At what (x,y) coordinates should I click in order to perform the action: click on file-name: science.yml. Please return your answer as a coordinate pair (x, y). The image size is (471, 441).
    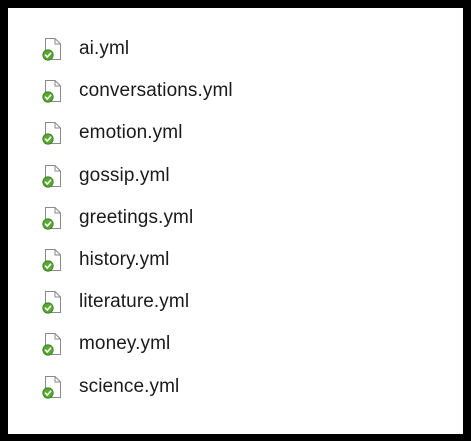
    Looking at the image, I should click on (129, 386).